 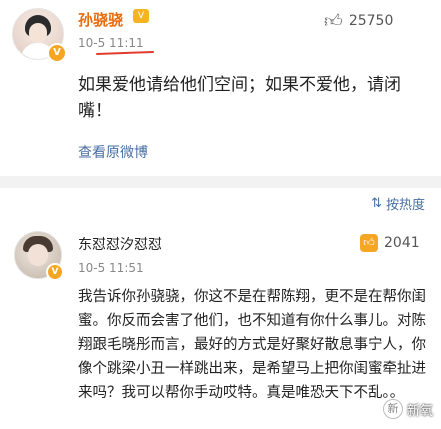 I want to click on post-text: 如果爱他请给他们空间；如果不爱他，请闭嘴！, so click(x=239, y=98).